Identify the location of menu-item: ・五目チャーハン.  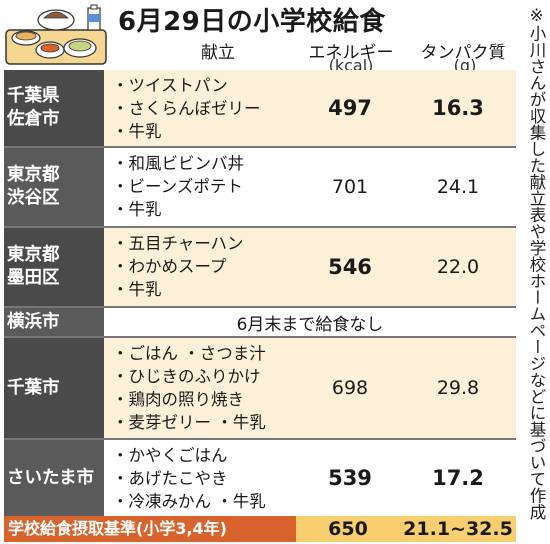
(178, 243).